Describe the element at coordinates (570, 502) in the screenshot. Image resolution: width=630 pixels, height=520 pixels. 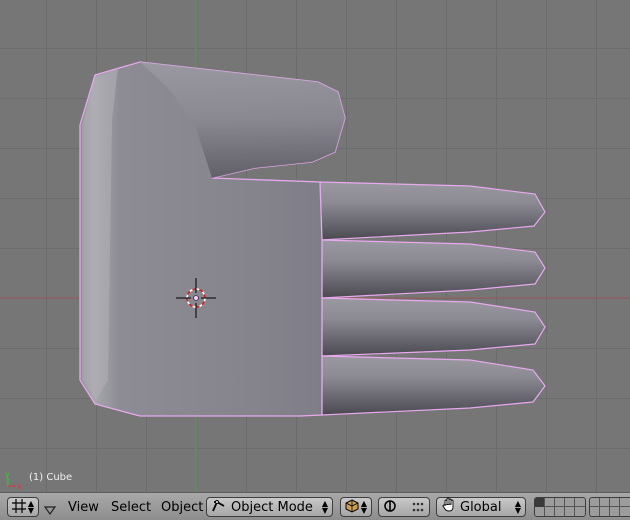
I see `layer-4-button` at that location.